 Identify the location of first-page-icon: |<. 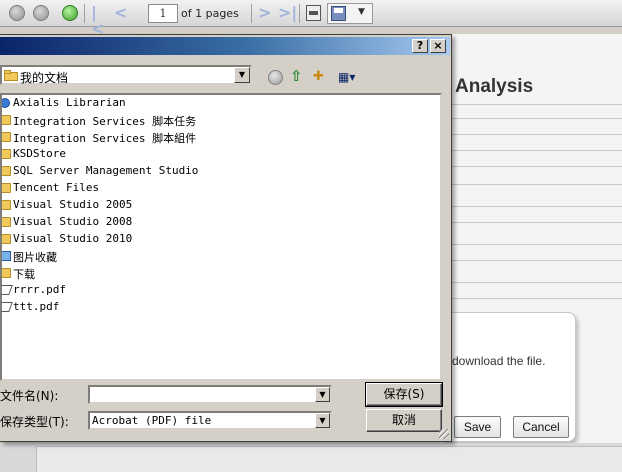
(98, 21).